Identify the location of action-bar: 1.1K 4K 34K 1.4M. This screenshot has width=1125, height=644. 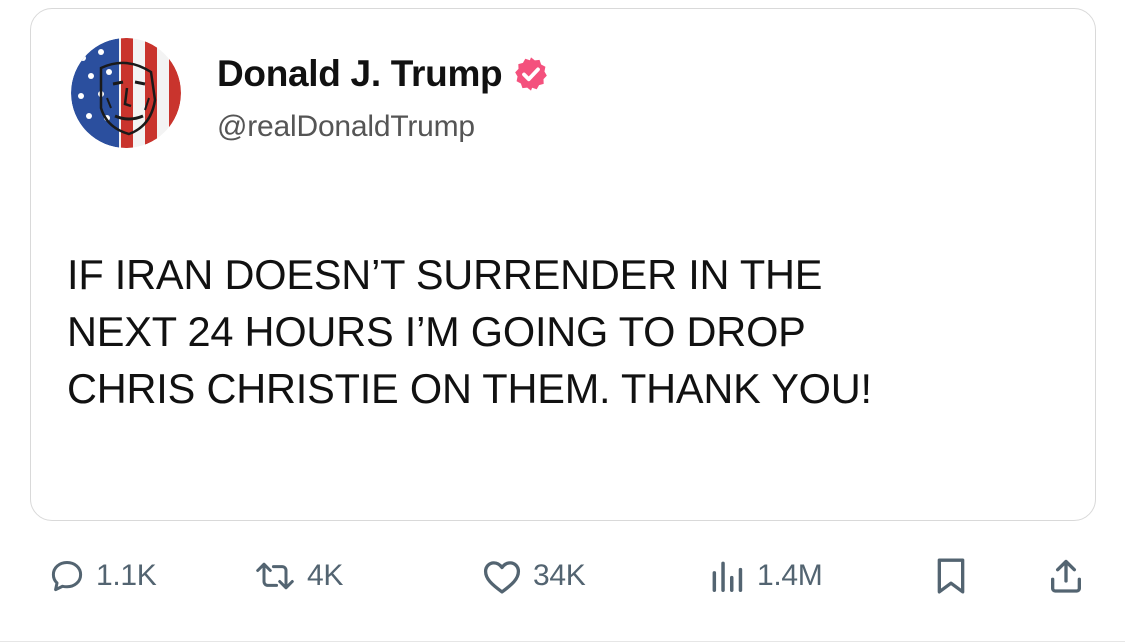
(562, 576).